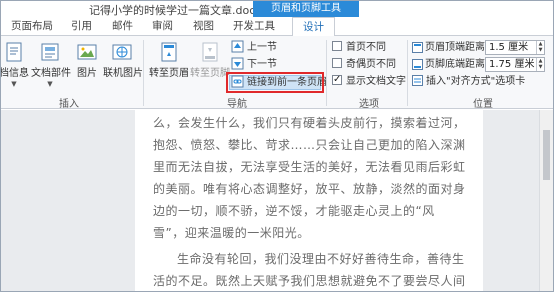  What do you see at coordinates (275, 82) in the screenshot?
I see `highlight-annotation-box` at bounding box center [275, 82].